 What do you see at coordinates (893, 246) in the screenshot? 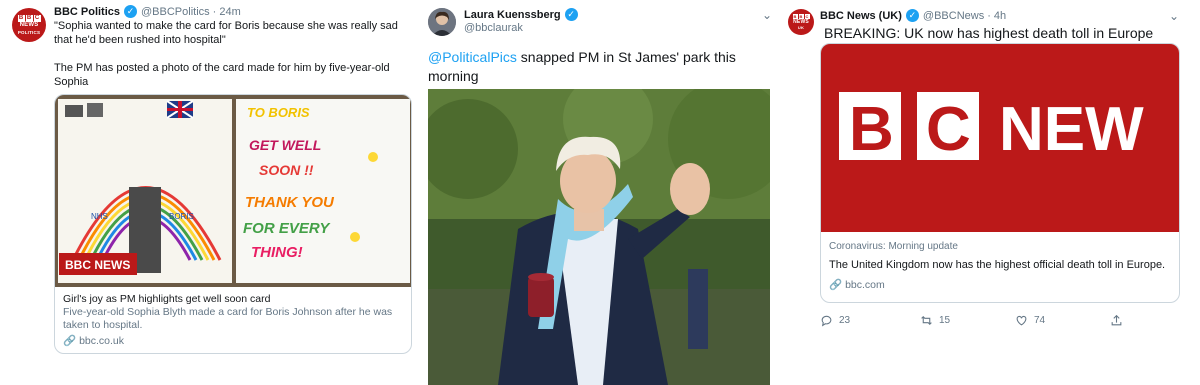
I see `card-category: Coronavirus: Morning update` at bounding box center [893, 246].